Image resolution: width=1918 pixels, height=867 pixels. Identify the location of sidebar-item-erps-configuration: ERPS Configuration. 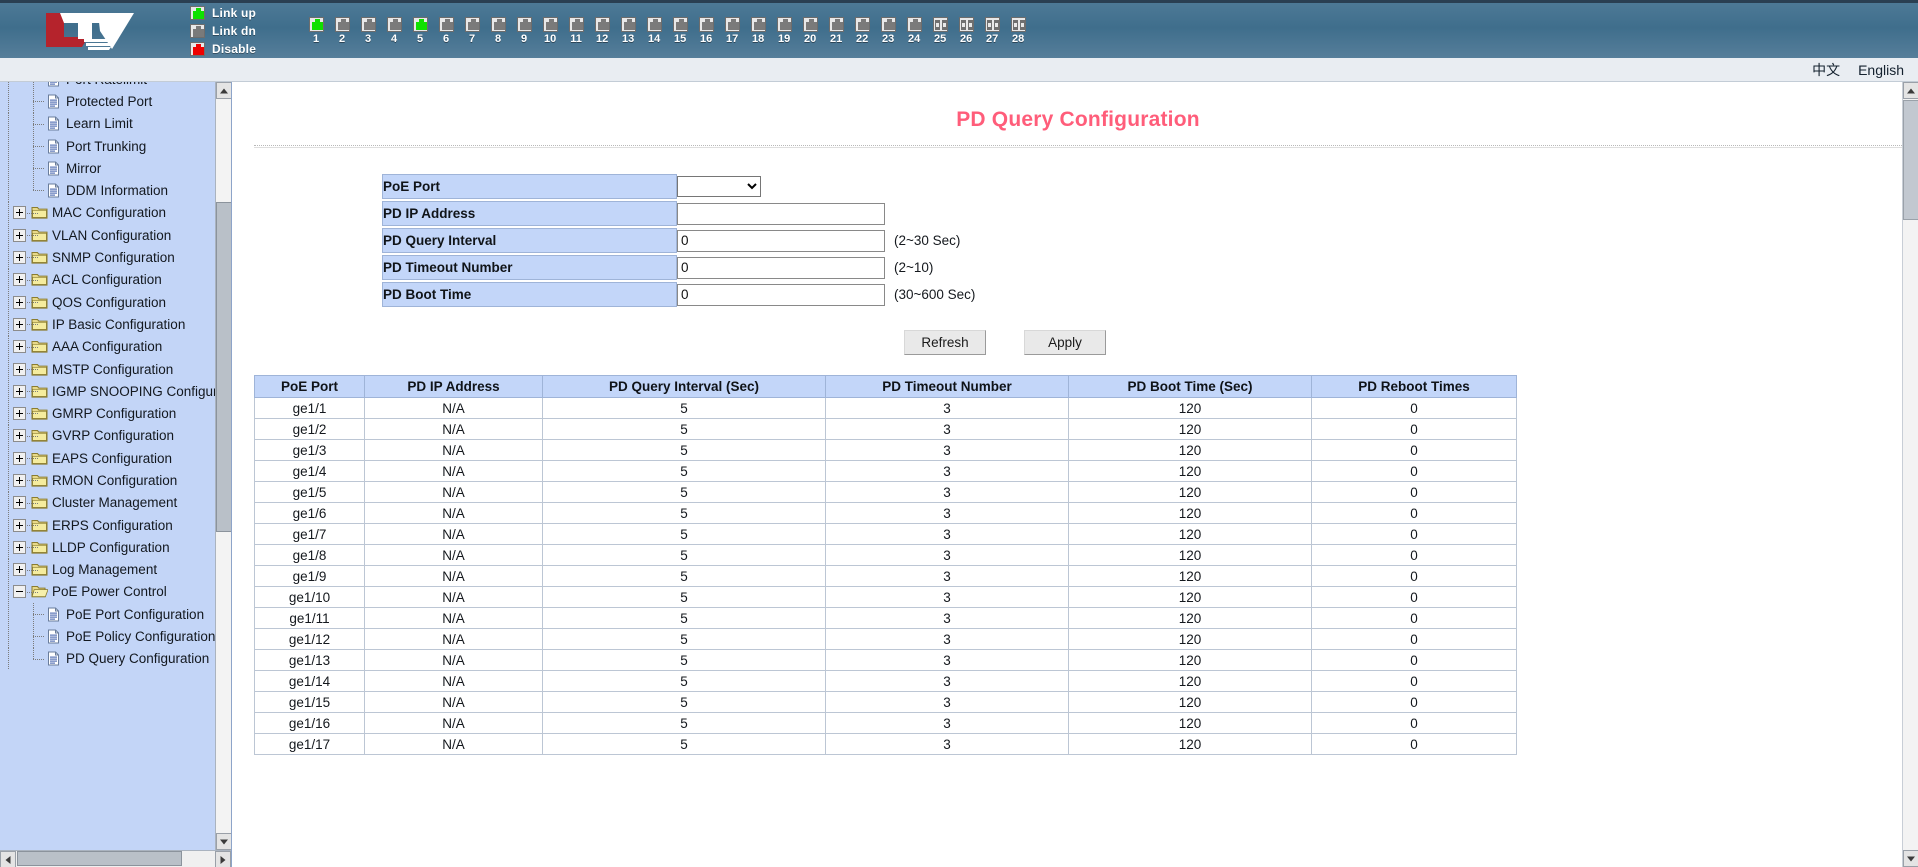
(109, 525).